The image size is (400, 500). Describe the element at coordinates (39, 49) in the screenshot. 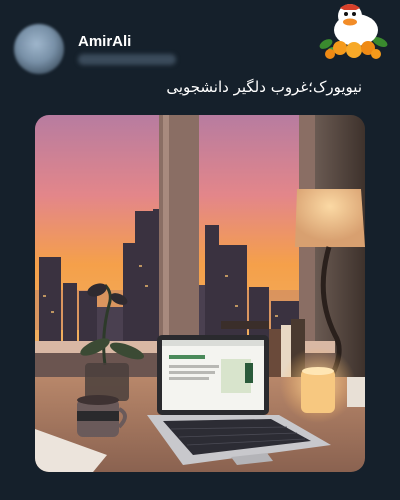

I see `avatar` at that location.